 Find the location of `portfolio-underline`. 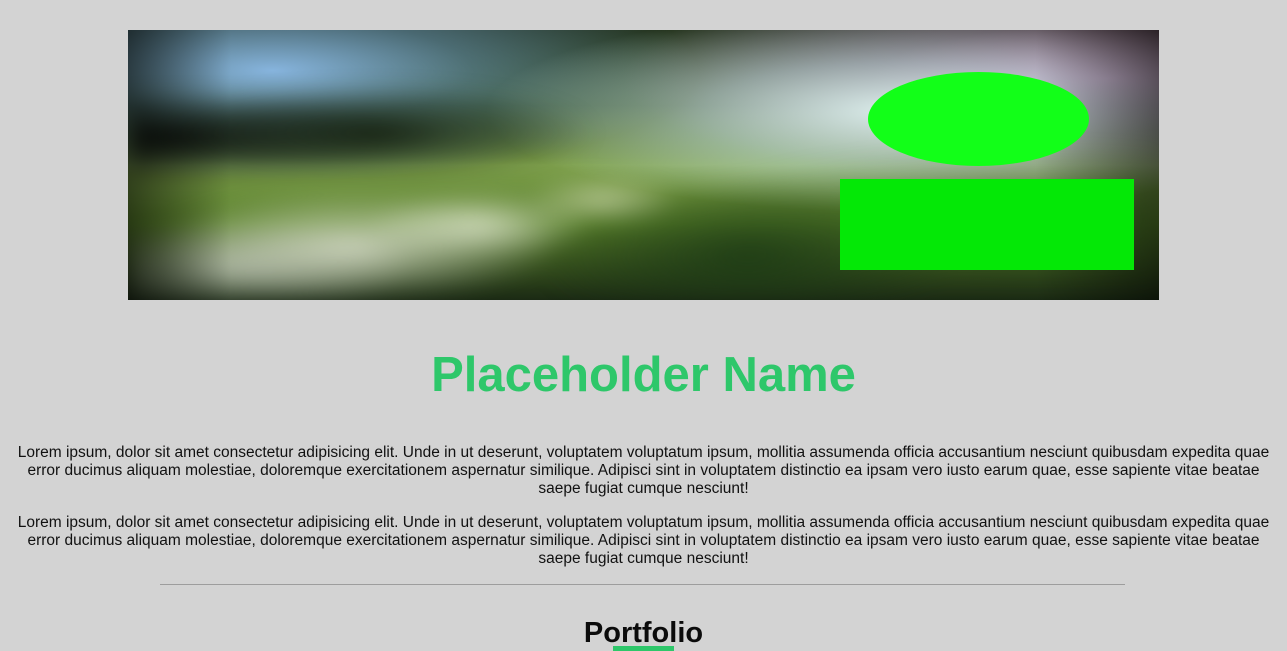

portfolio-underline is located at coordinates (643, 648).